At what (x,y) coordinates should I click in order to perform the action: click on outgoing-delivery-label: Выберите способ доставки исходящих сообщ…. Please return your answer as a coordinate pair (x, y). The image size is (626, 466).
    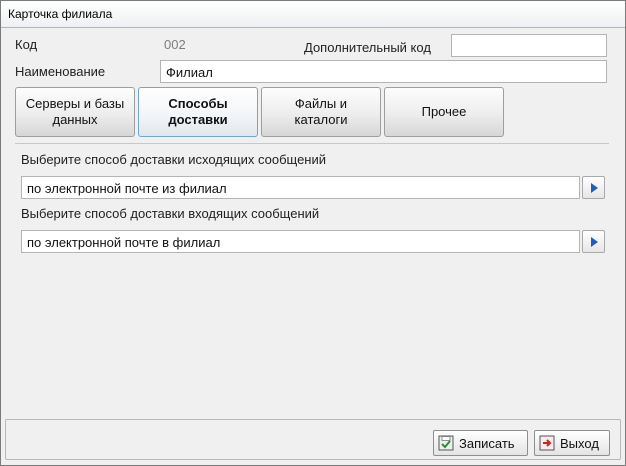
    Looking at the image, I should click on (173, 159).